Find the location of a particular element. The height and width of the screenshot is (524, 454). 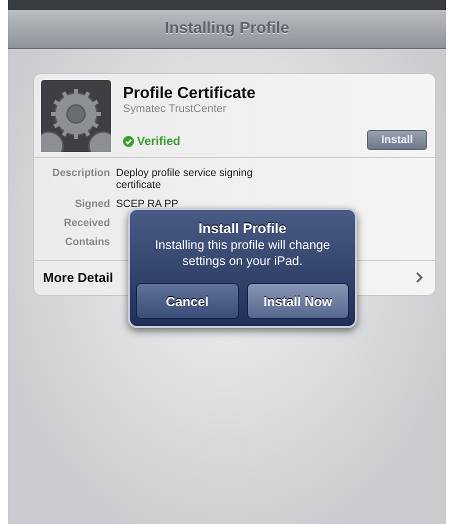

detail-value: SCEP RA PP is located at coordinates (148, 204).